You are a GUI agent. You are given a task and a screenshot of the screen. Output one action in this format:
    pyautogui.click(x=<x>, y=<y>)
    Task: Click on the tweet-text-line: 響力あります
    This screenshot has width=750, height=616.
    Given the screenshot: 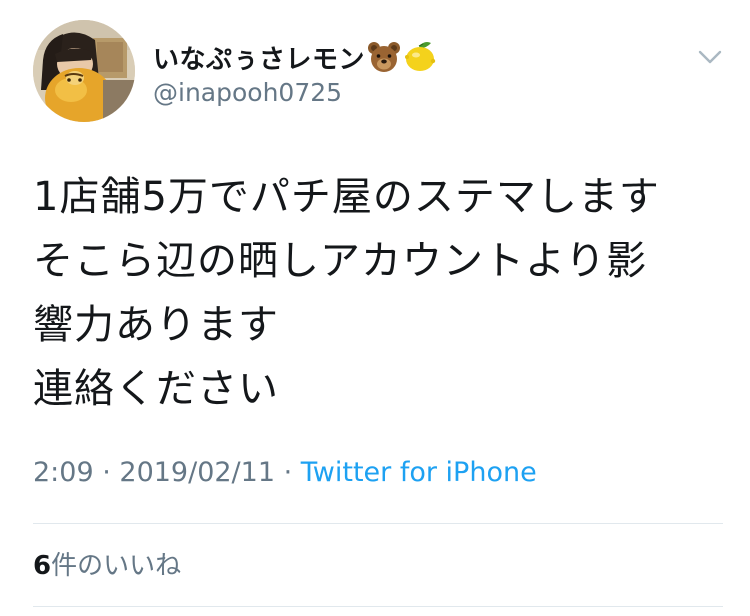 What is the action you would take?
    pyautogui.click(x=156, y=325)
    